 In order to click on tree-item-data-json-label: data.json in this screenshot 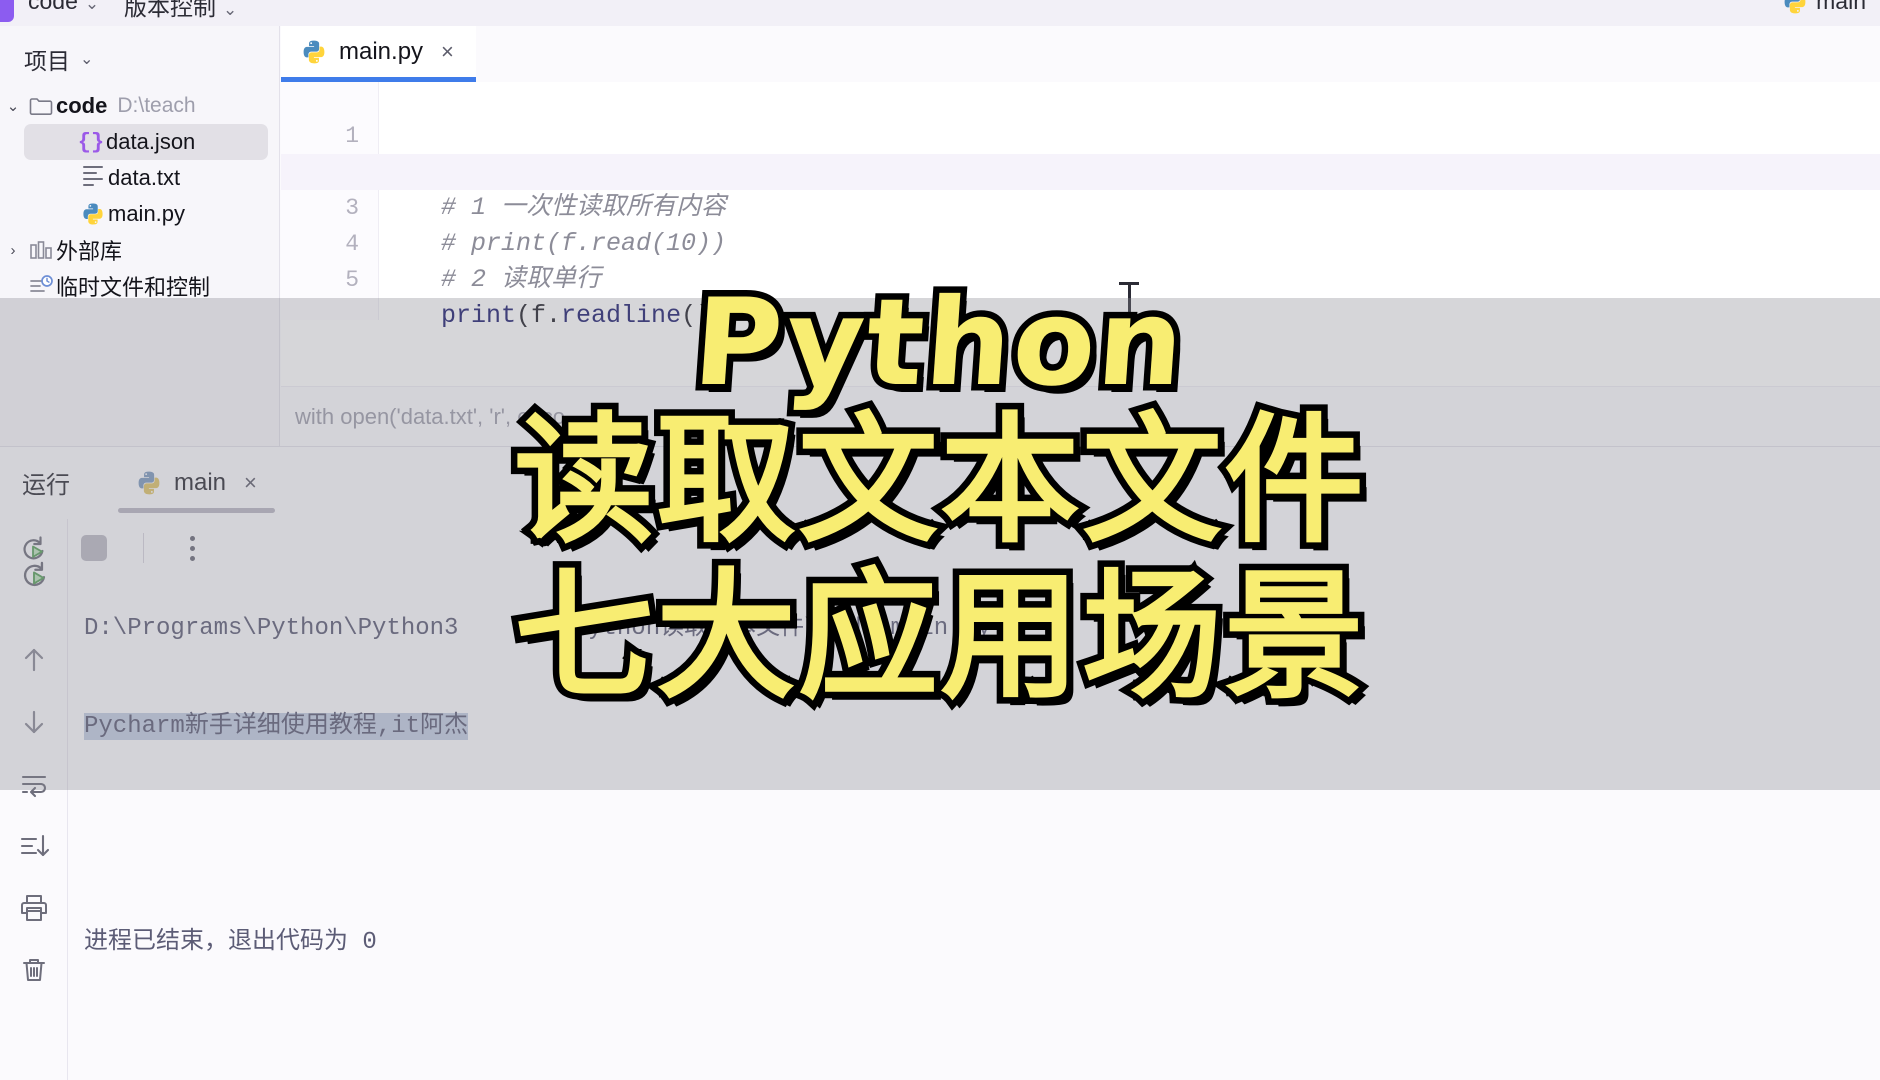, I will do `click(151, 141)`.